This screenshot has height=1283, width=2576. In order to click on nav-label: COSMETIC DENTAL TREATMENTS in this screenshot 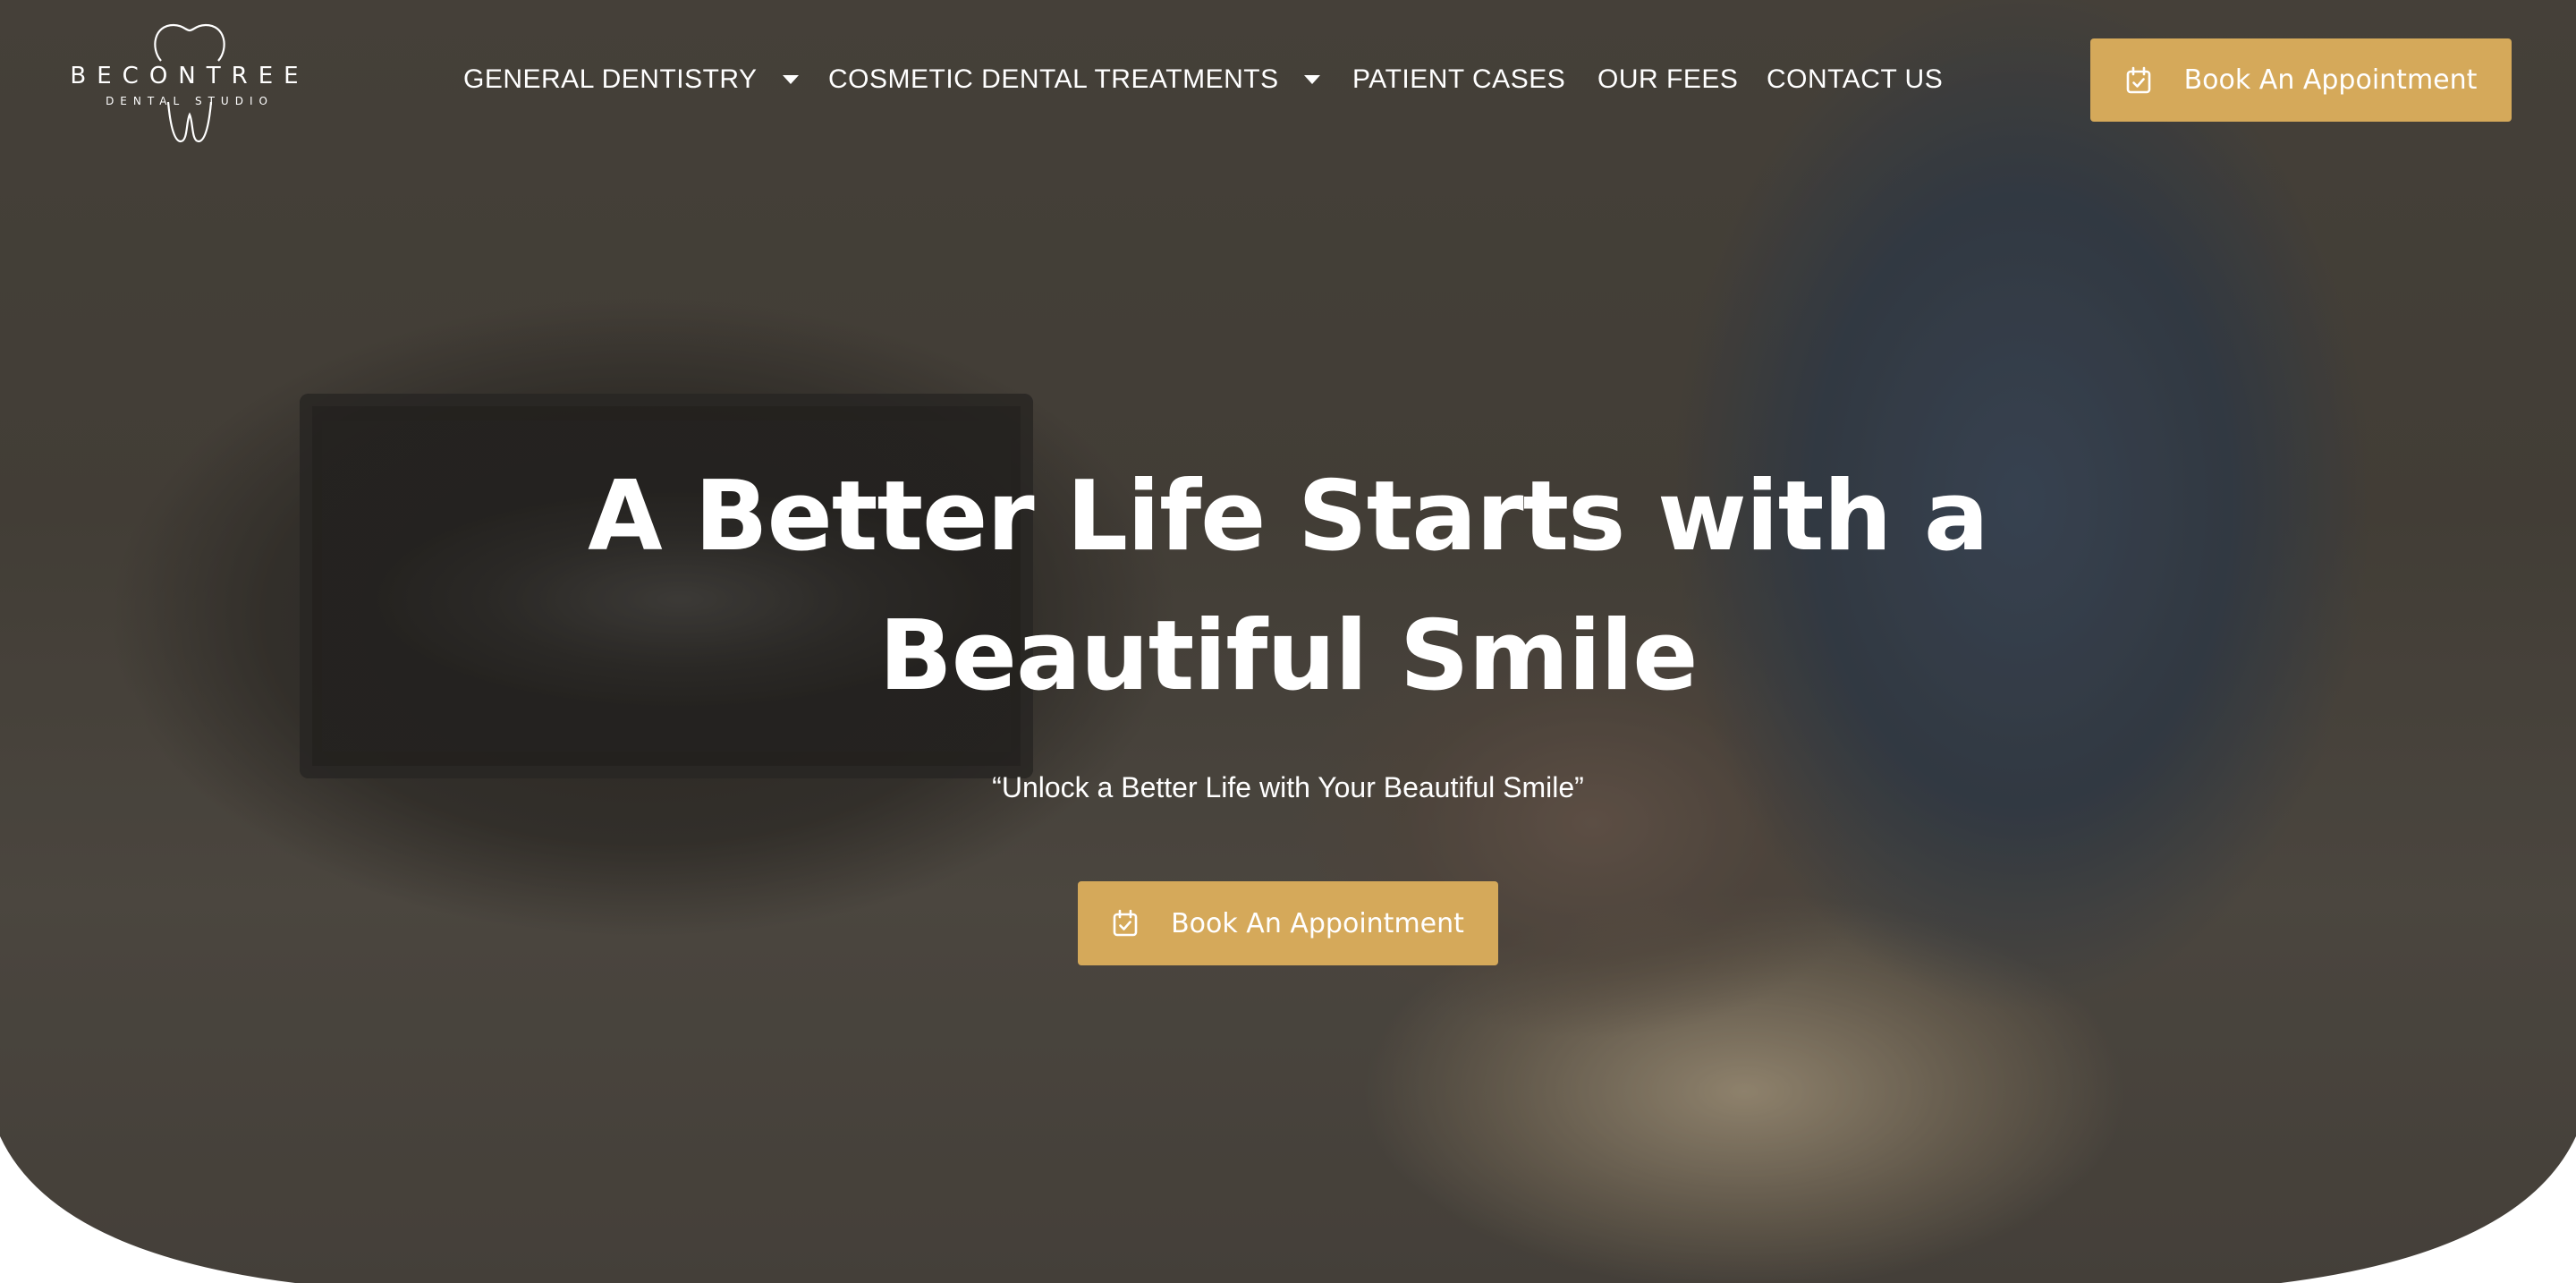, I will do `click(1053, 79)`.